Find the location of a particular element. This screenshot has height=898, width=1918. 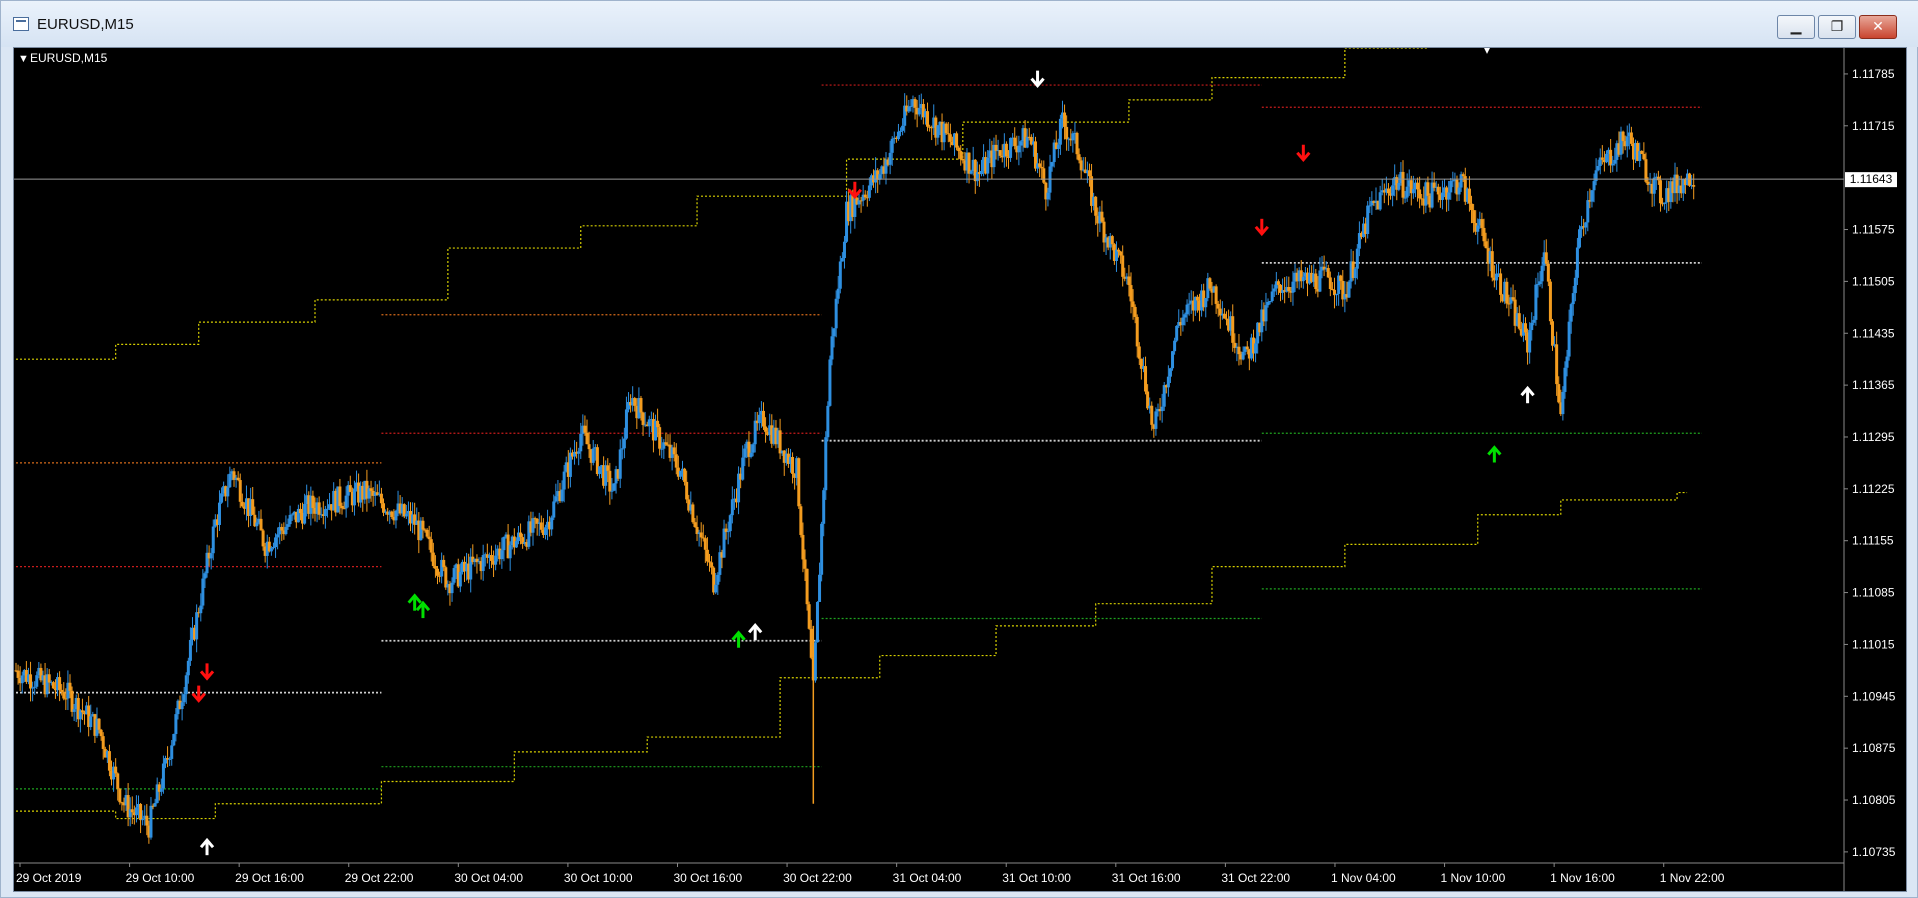

white-down-arrow-icon is located at coordinates (1037, 79).